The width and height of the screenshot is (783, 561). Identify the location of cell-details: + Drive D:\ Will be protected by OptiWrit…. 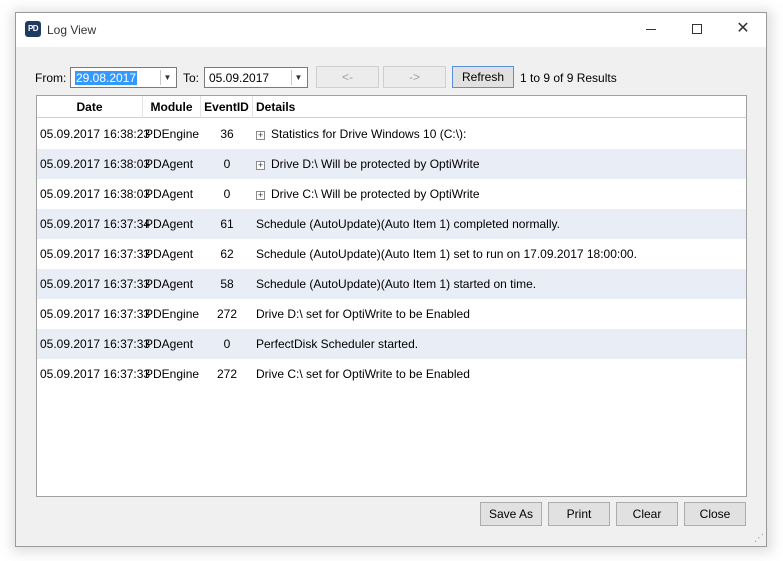
(501, 164).